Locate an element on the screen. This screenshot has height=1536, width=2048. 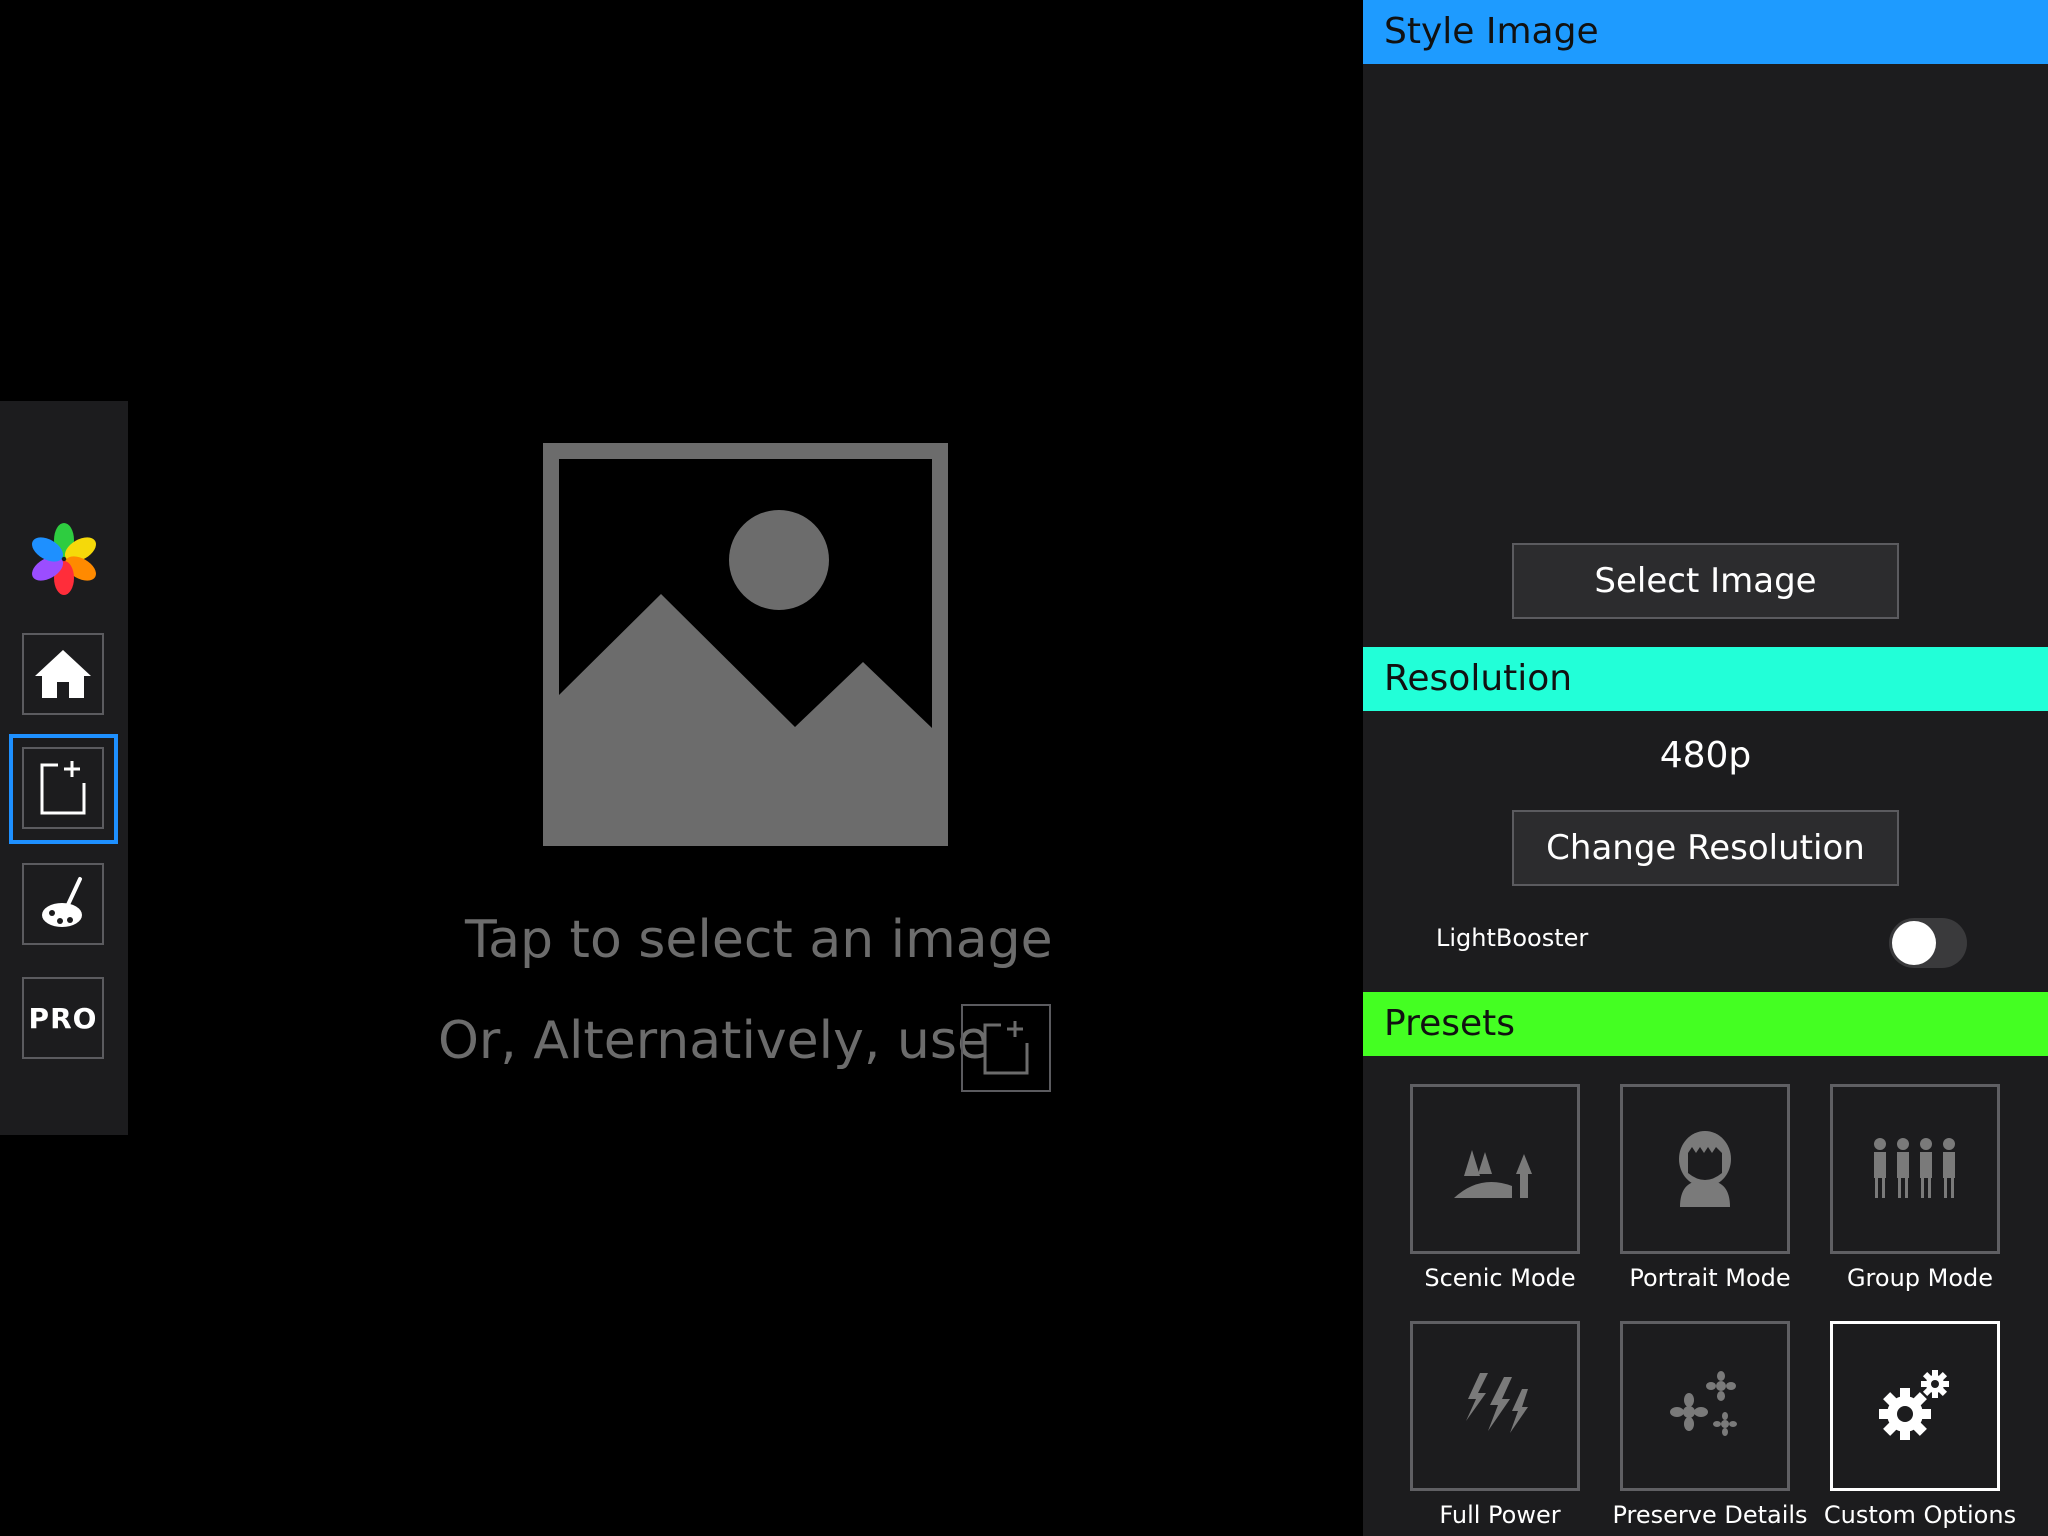
flowers-details-icon is located at coordinates (1703, 1403).